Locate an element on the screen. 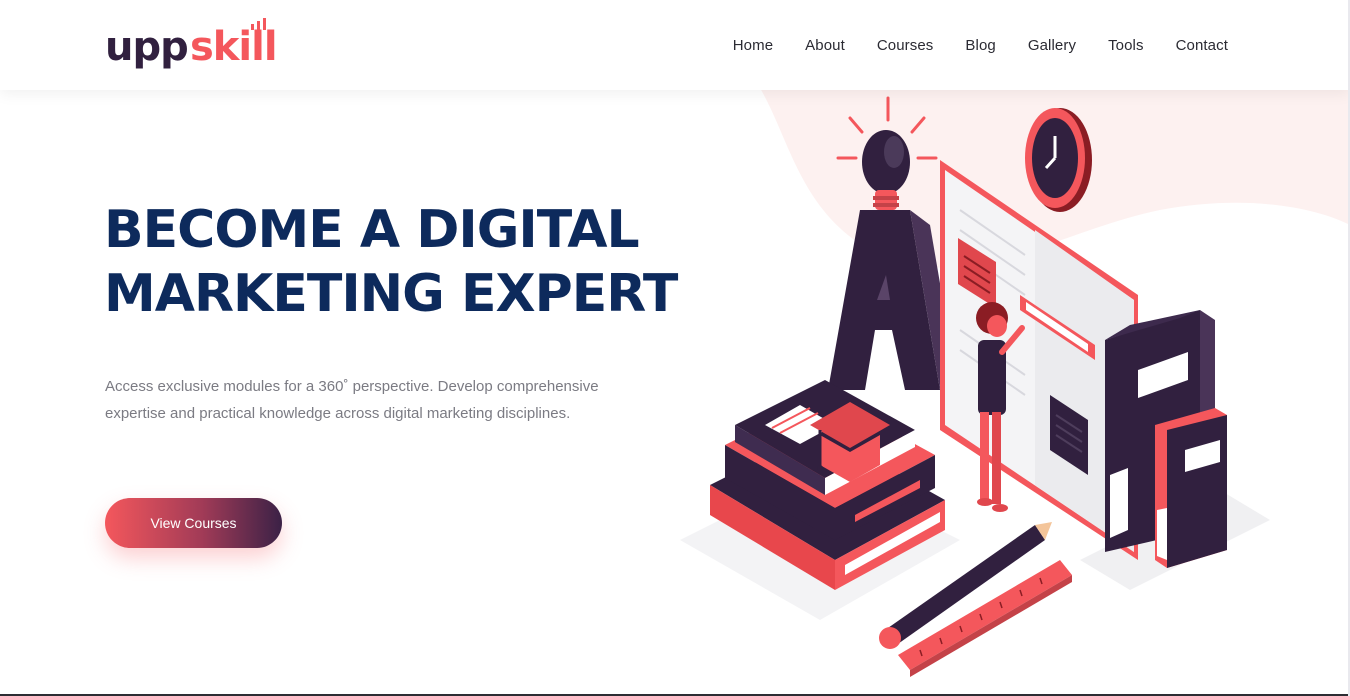 This screenshot has height=696, width=1350. hero-title-line-2: MARKETING EXPERT is located at coordinates (391, 294).